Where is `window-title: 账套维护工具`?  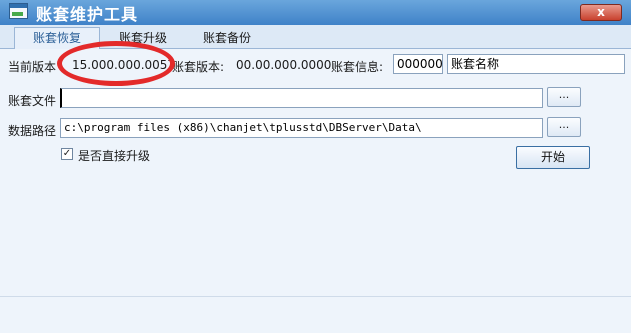 window-title: 账套维护工具 is located at coordinates (87, 14).